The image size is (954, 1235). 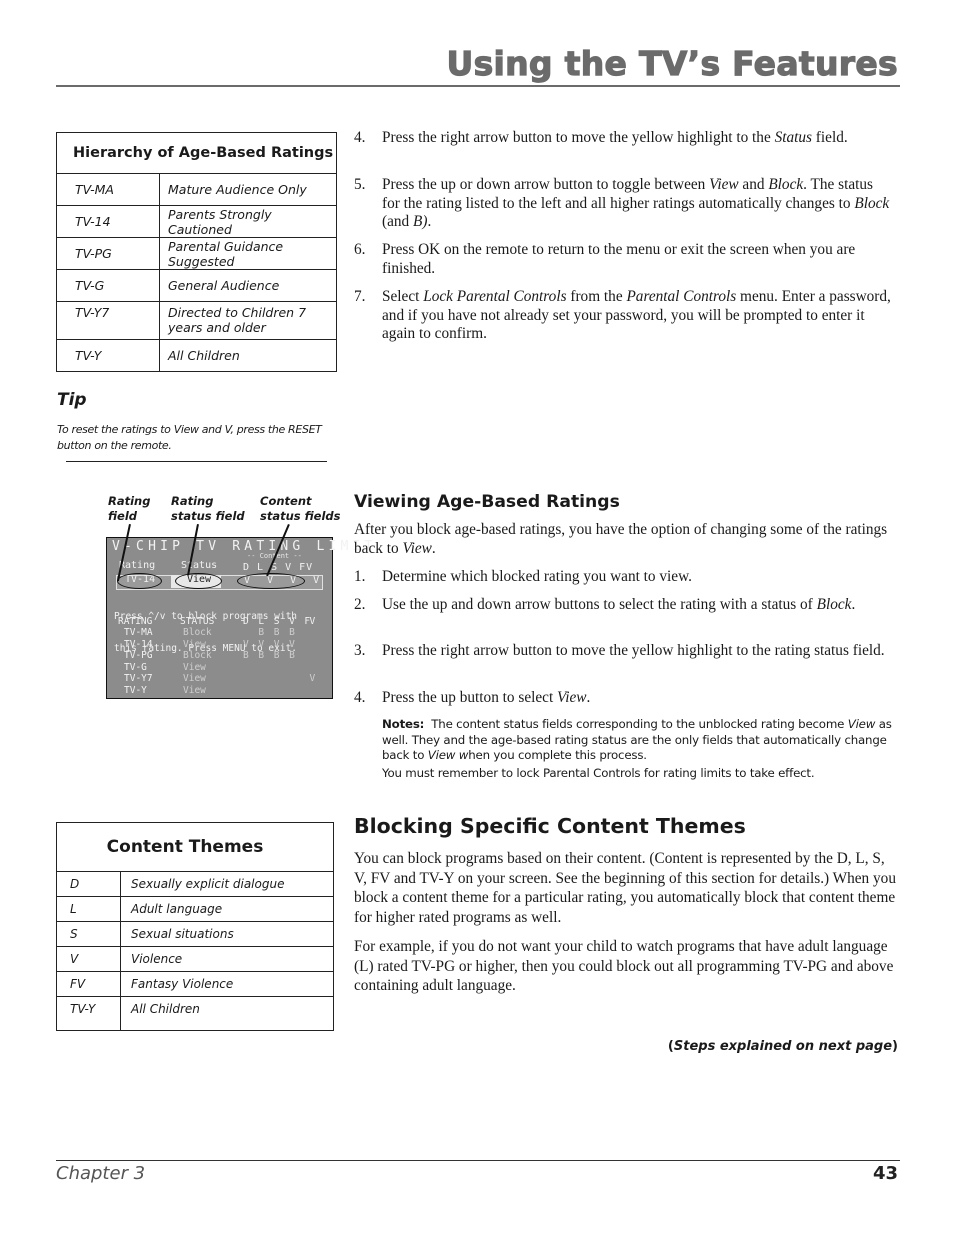 I want to click on step-item: 4. Press the up button to select View., so click(x=624, y=698).